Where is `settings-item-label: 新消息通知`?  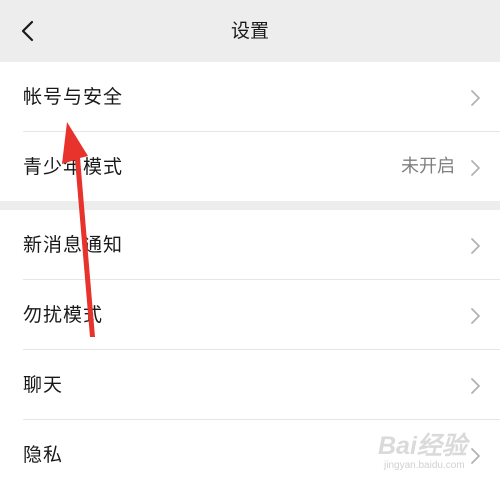
settings-item-label: 新消息通知 is located at coordinates (73, 245).